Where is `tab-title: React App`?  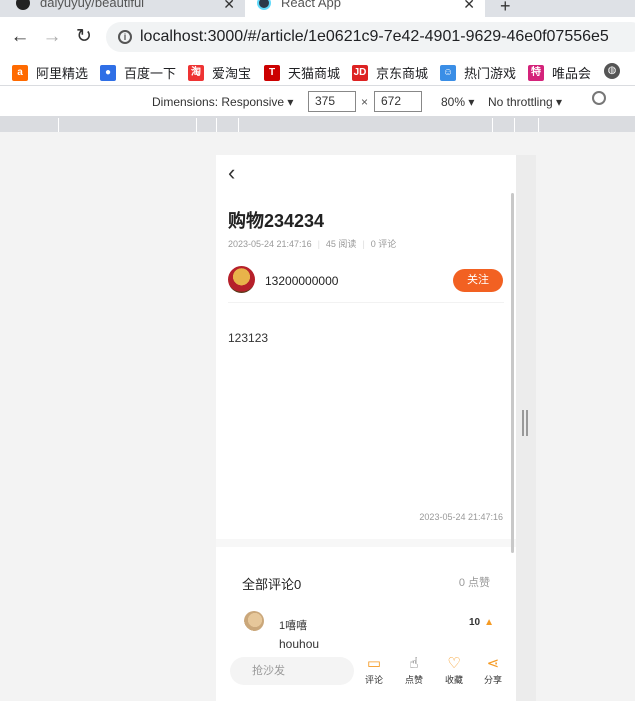 tab-title: React App is located at coordinates (311, 5).